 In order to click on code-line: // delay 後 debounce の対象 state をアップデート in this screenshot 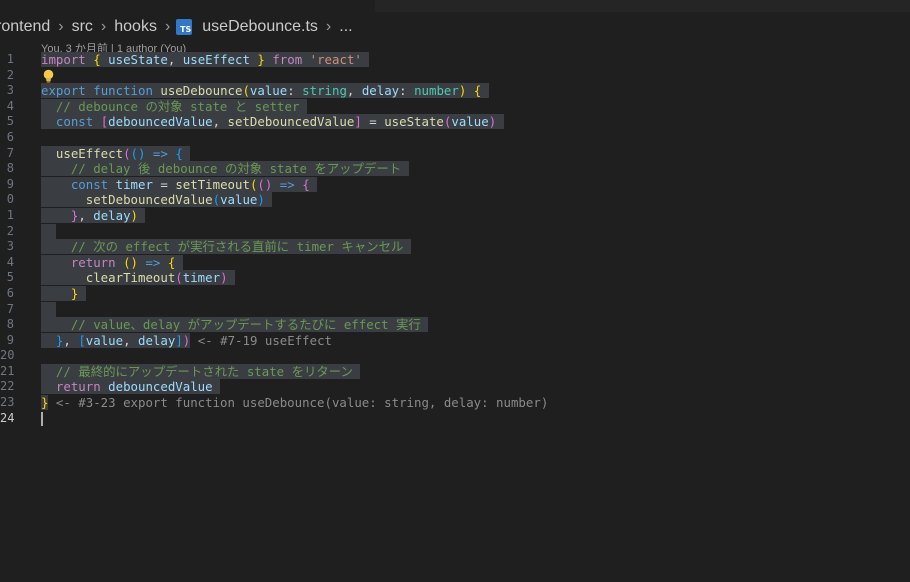, I will do `click(475, 169)`.